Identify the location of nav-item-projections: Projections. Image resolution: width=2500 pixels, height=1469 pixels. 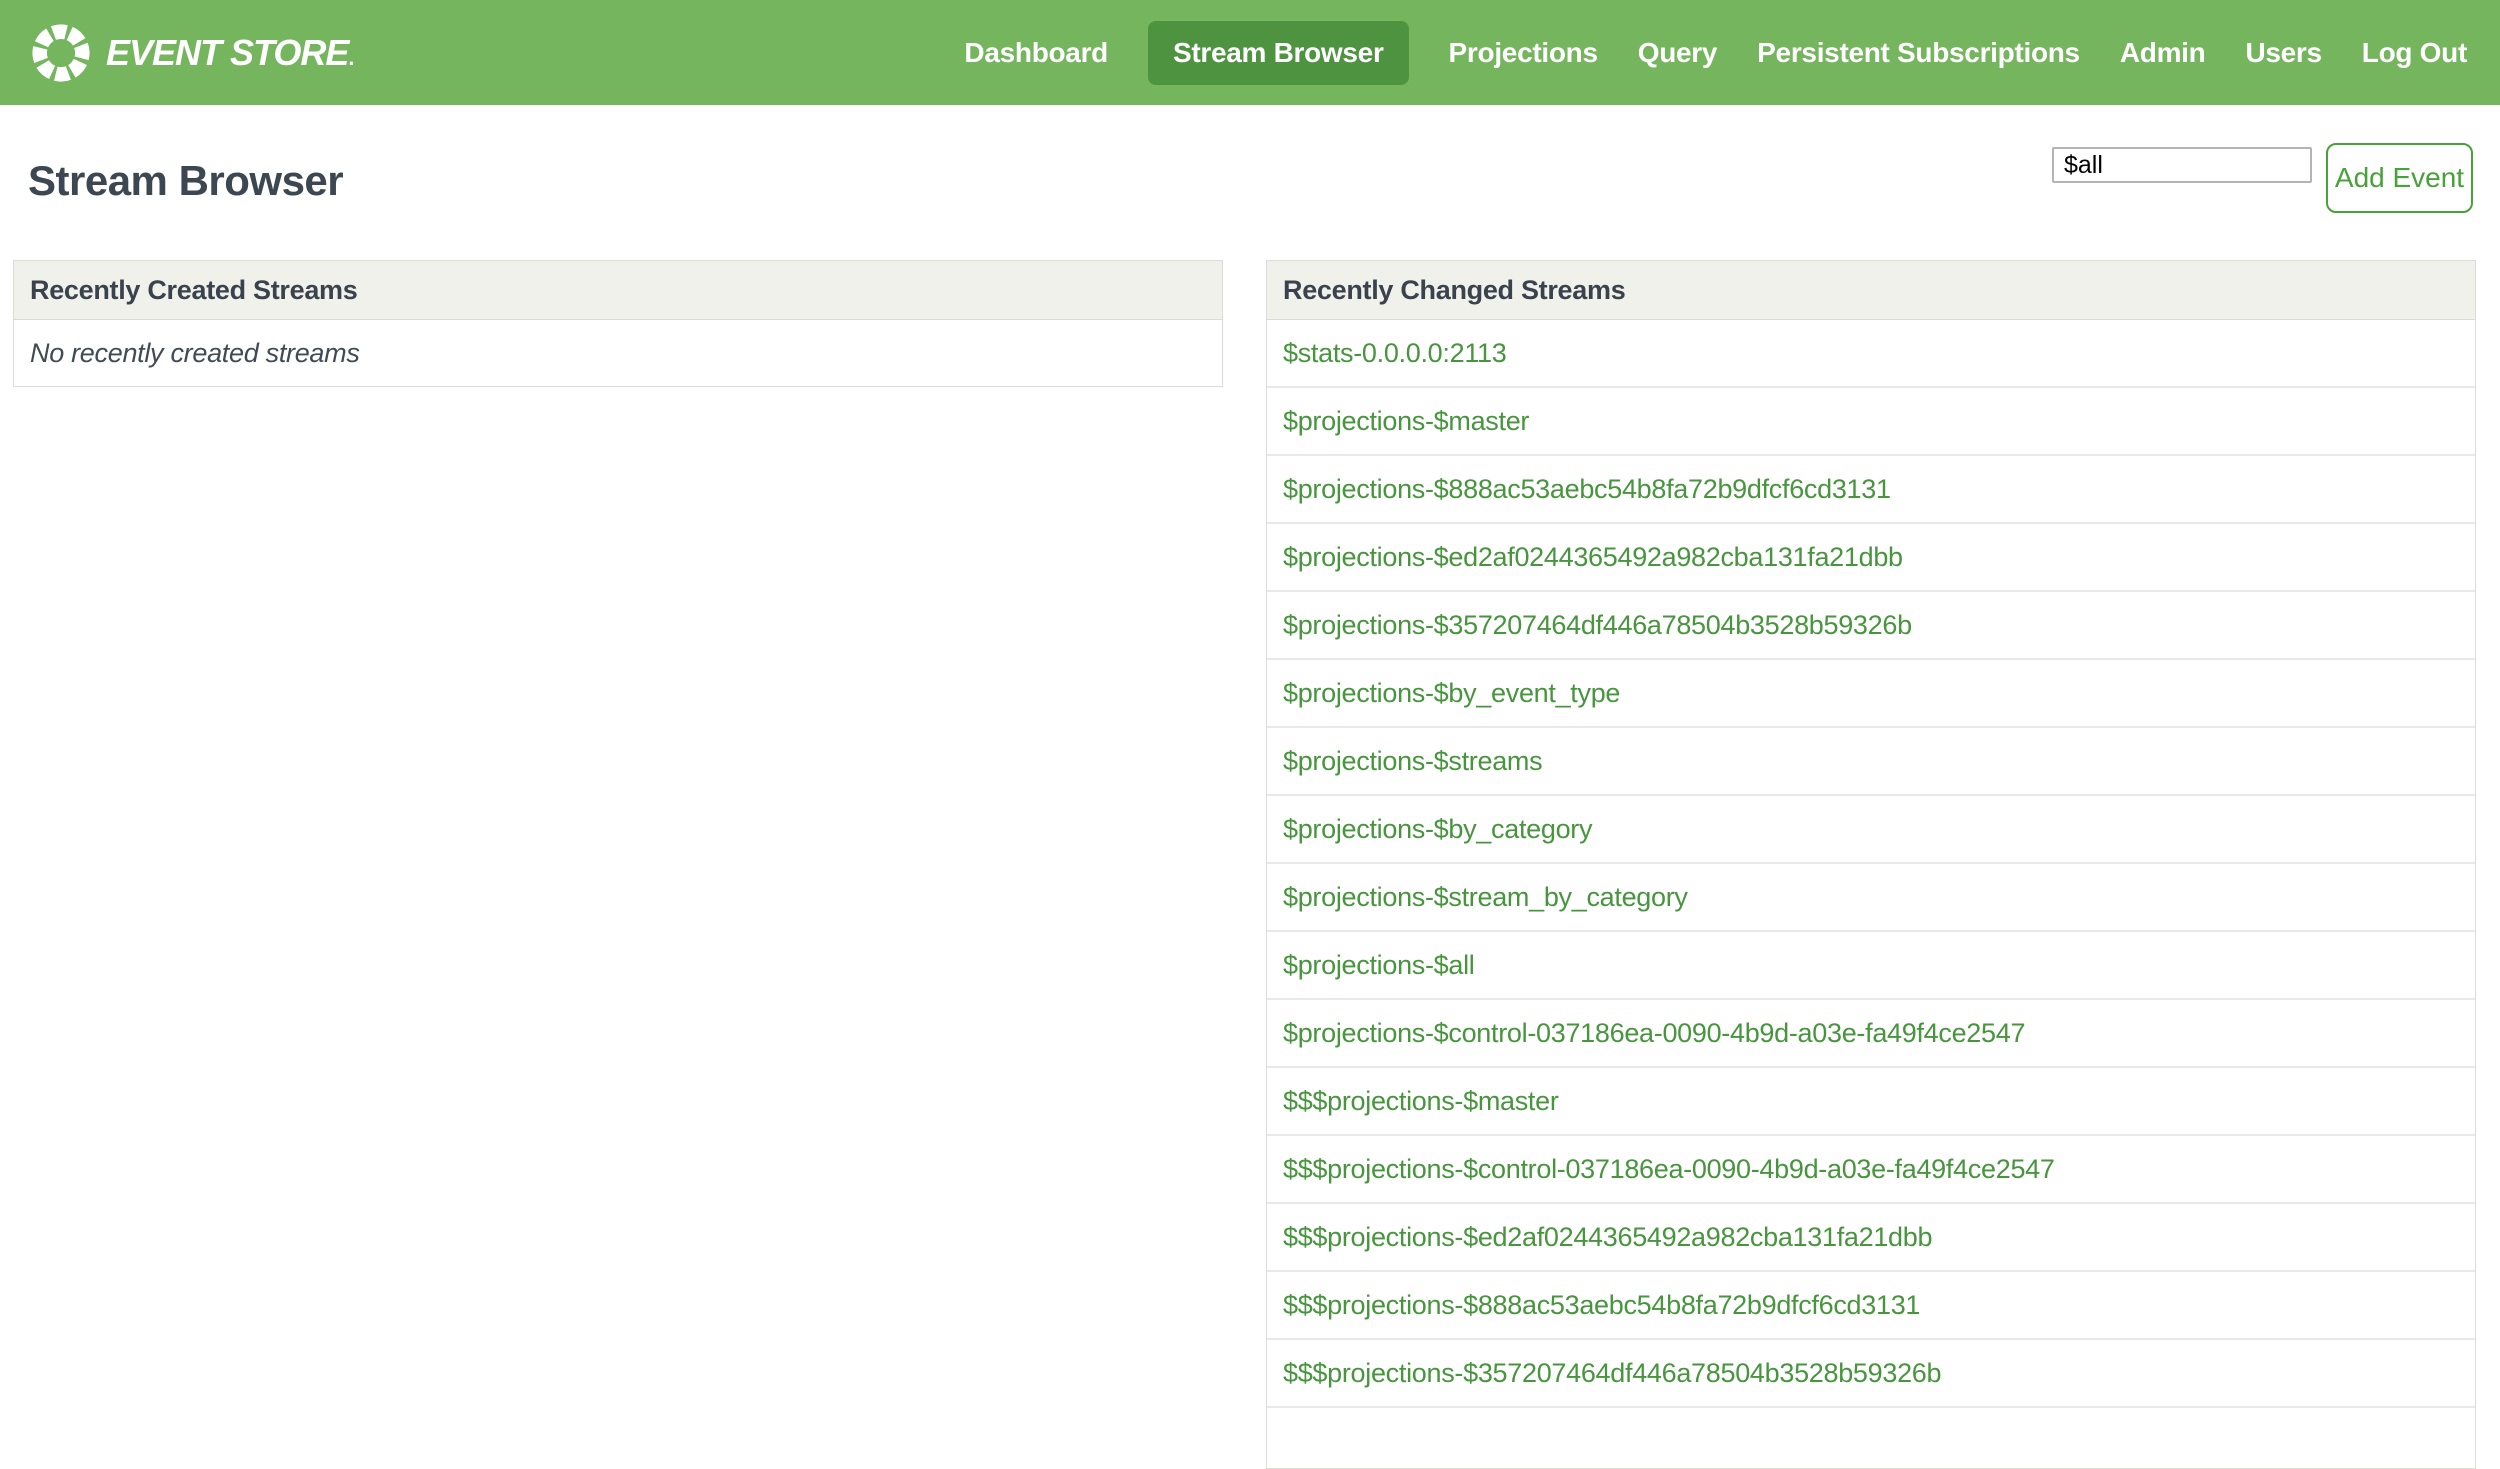
(1523, 53).